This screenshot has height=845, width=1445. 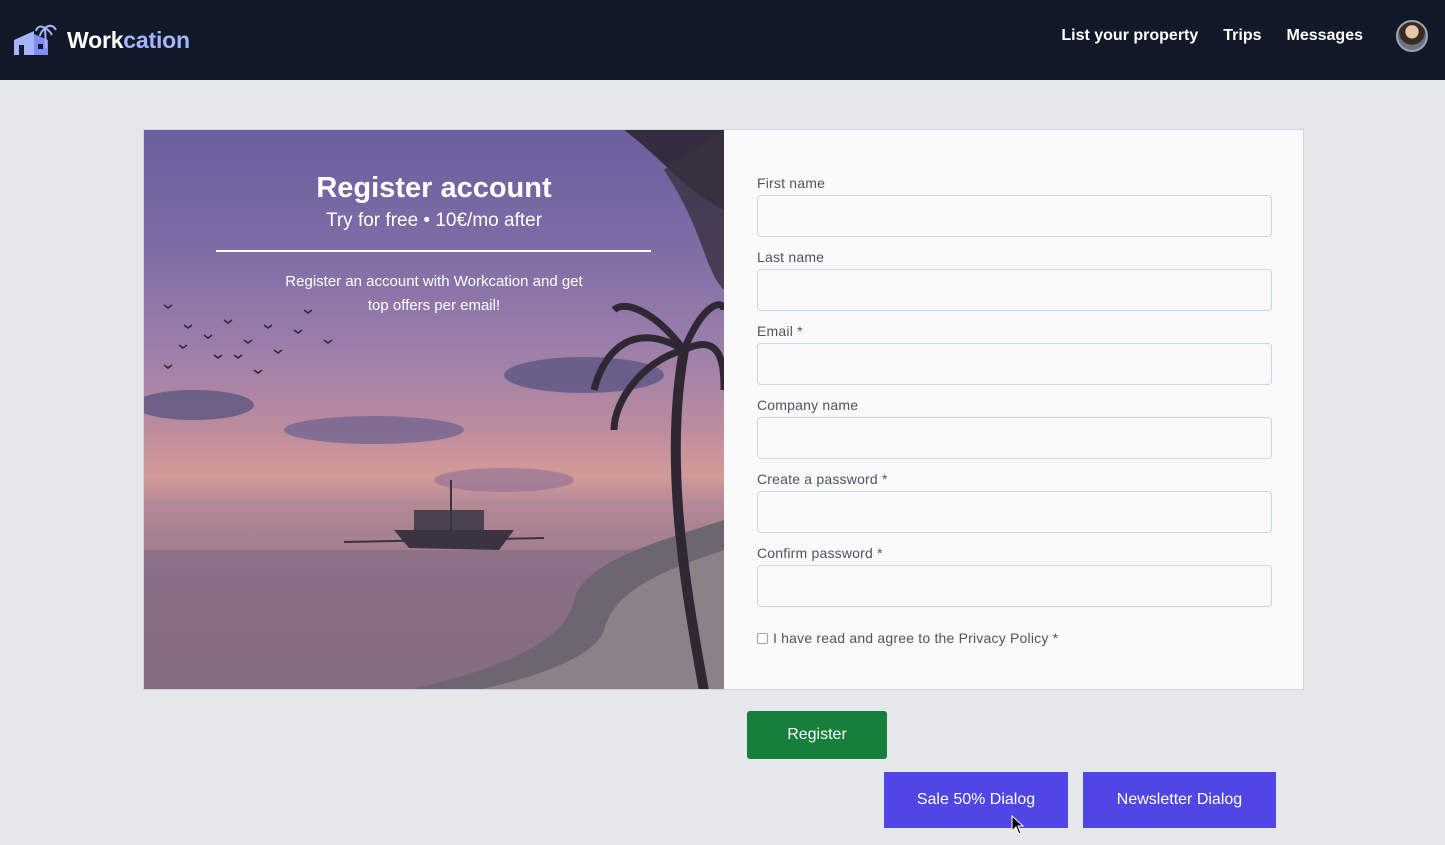 I want to click on email-field: Email *, so click(x=1014, y=354).